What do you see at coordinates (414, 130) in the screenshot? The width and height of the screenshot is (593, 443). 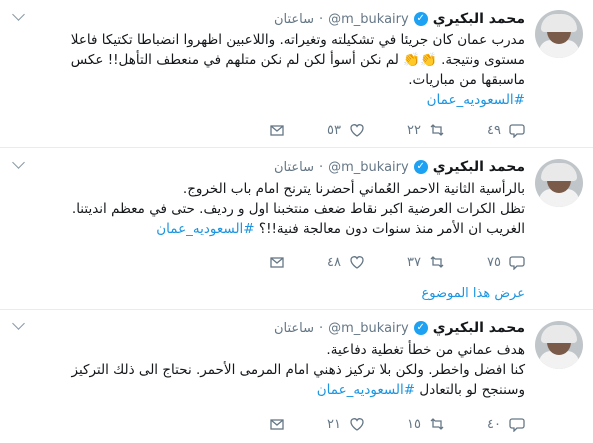 I see `retweet-count: ٢٢` at bounding box center [414, 130].